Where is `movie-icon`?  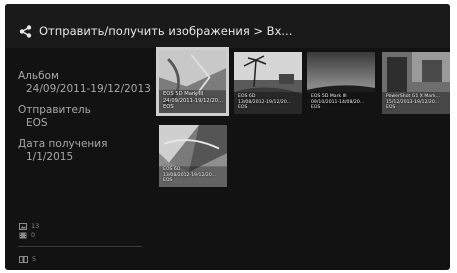
movie-icon is located at coordinates (23, 235).